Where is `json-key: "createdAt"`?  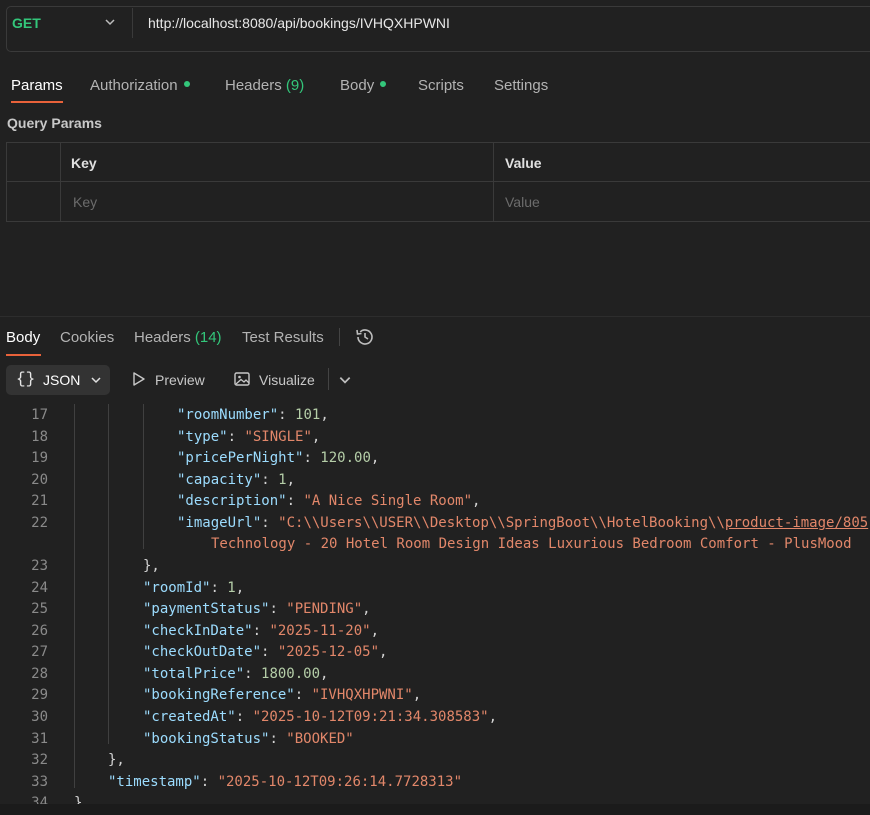
json-key: "createdAt" is located at coordinates (189, 717).